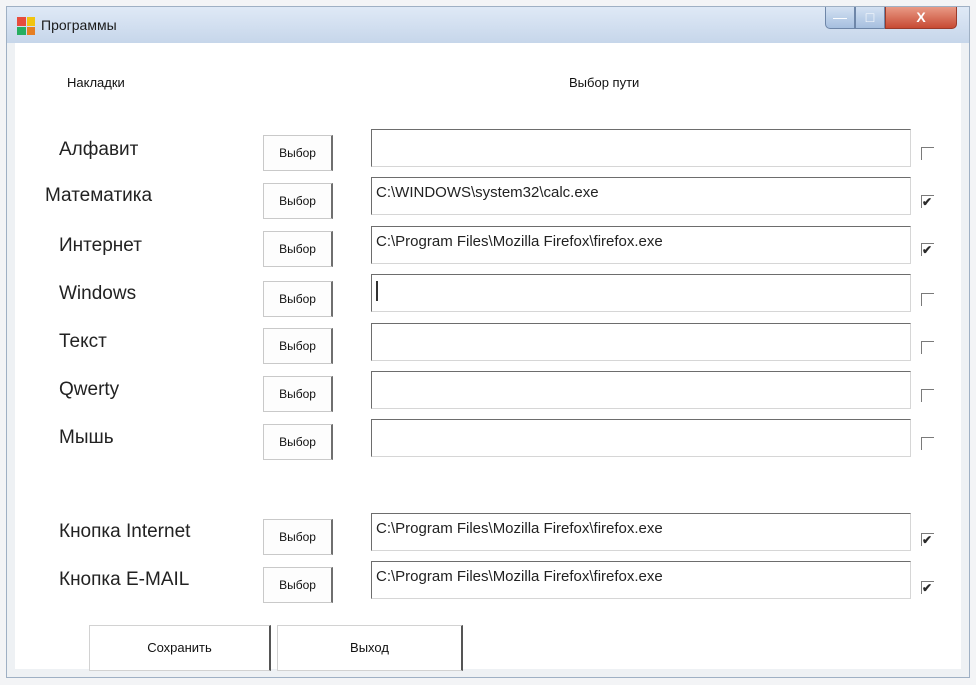 This screenshot has width=976, height=685. I want to click on row-label: Мышь, so click(86, 437).